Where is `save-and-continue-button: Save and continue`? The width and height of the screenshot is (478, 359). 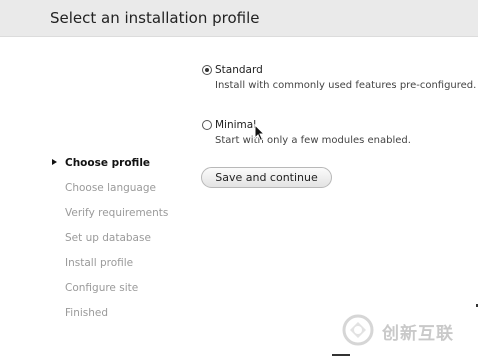 save-and-continue-button: Save and continue is located at coordinates (266, 177).